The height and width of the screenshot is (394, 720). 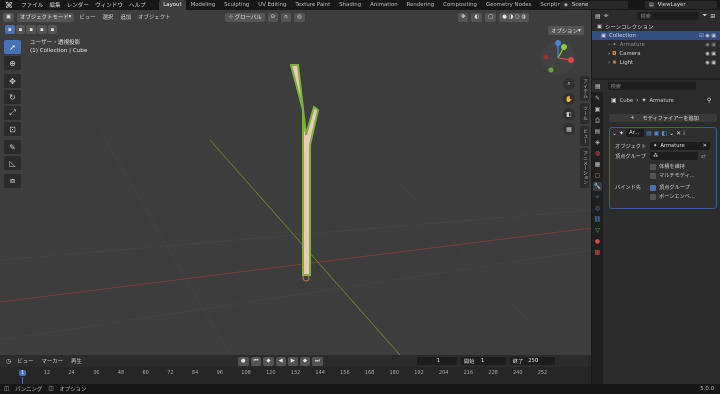 What do you see at coordinates (649, 133) in the screenshot?
I see `editmode-toggle-icon: ▤` at bounding box center [649, 133].